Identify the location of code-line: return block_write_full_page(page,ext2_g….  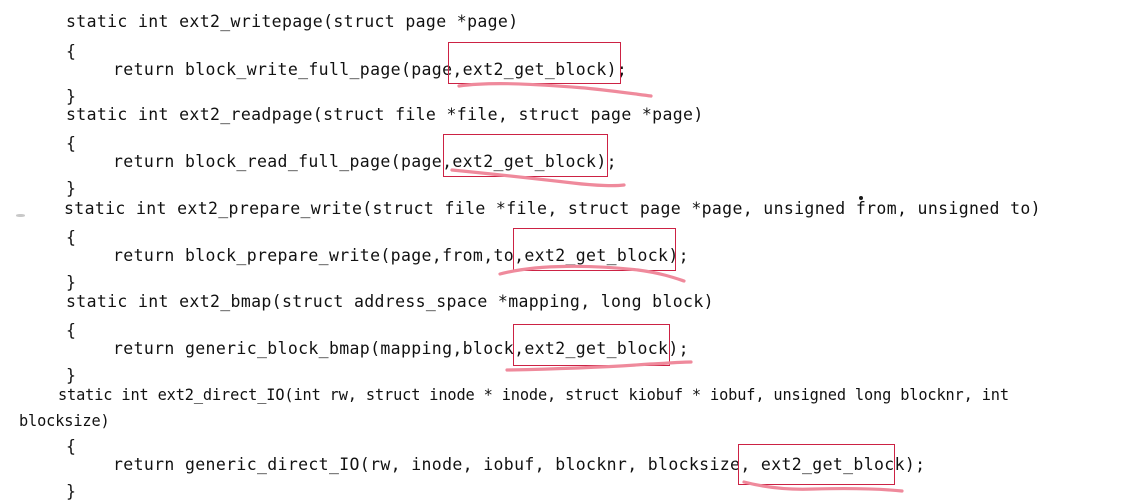
(370, 69).